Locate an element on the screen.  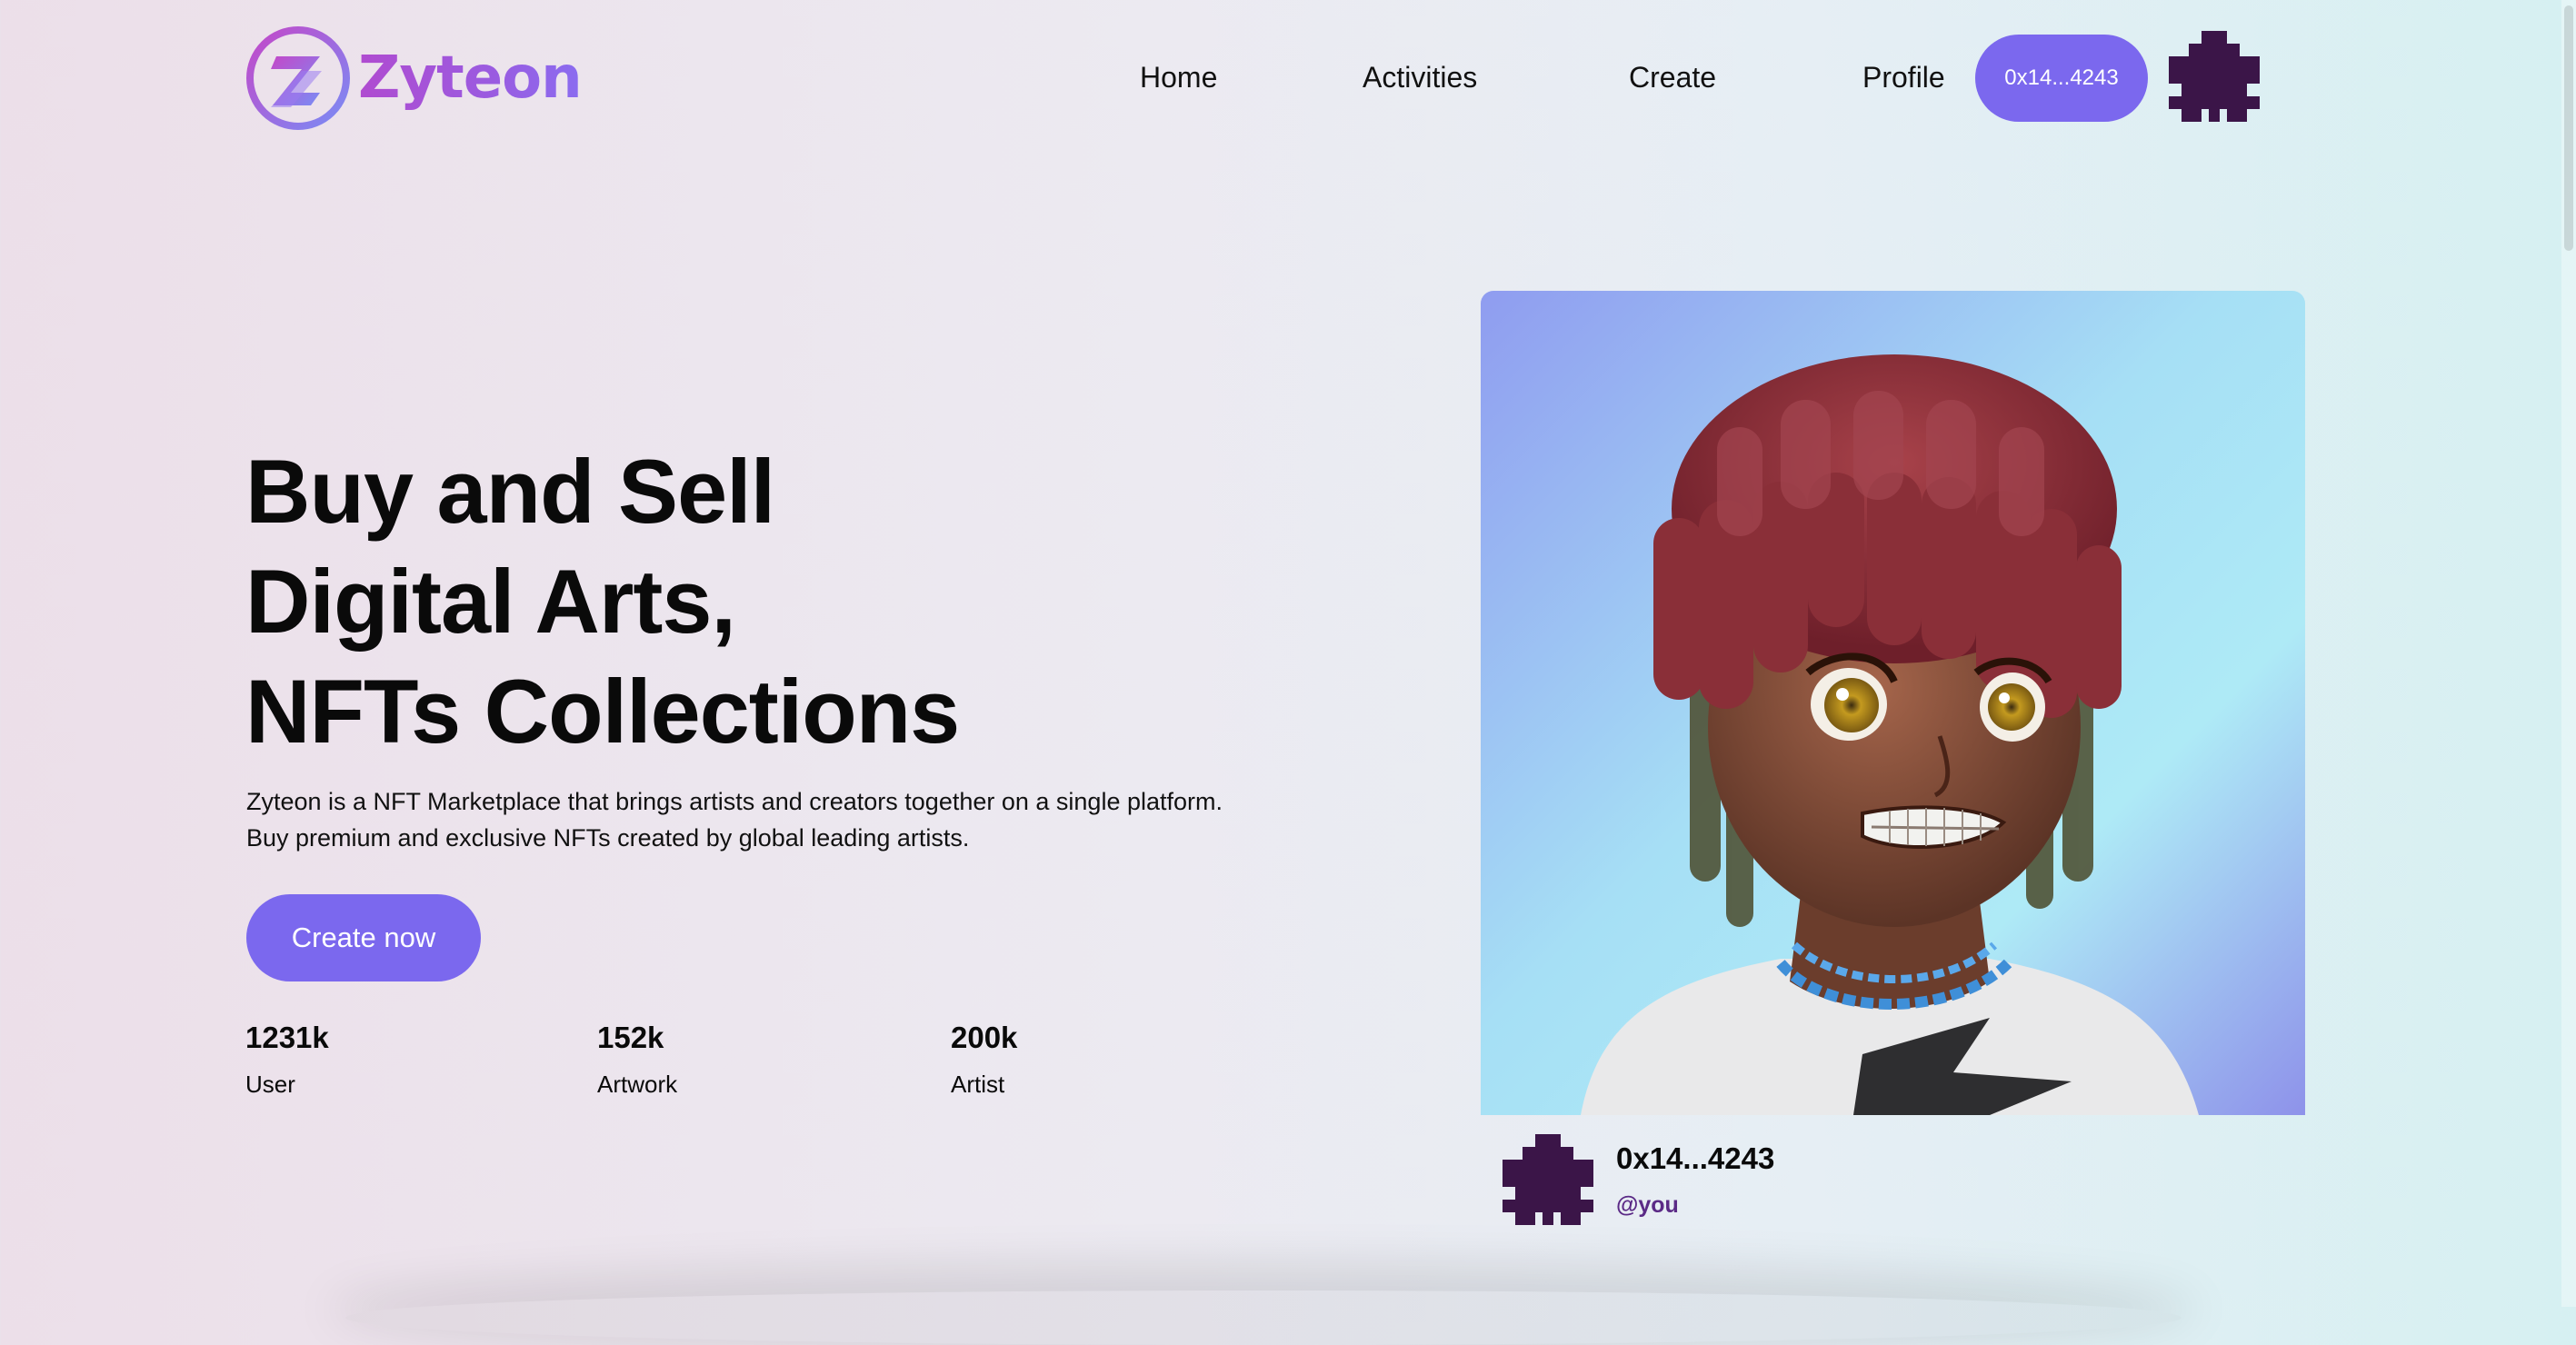
stat-label: User is located at coordinates (270, 1084).